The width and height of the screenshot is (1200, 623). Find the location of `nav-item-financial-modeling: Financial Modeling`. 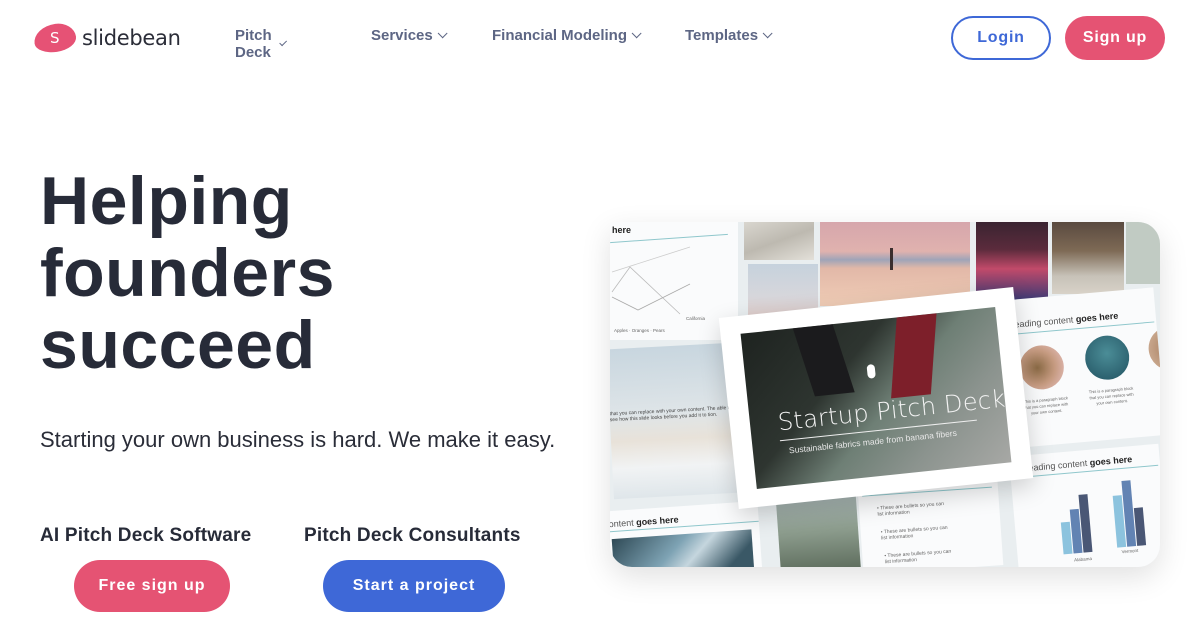

nav-item-financial-modeling: Financial Modeling is located at coordinates (567, 35).